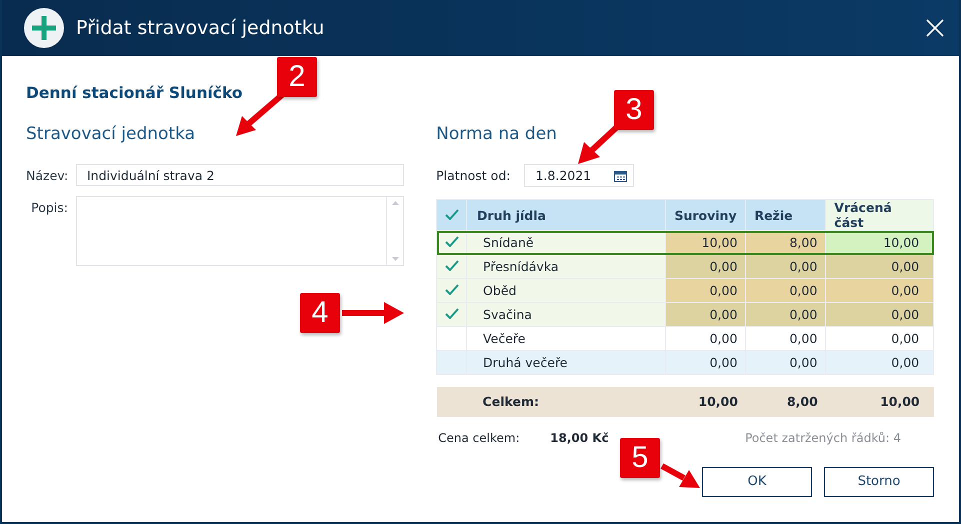  I want to click on table-cell: Svačina, so click(566, 314).